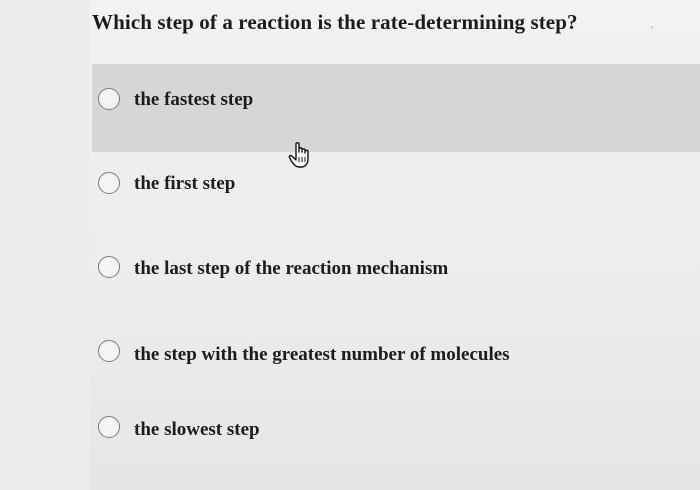 The height and width of the screenshot is (490, 700). Describe the element at coordinates (291, 268) in the screenshot. I see `answer-label: the last step of the reaction mechanism` at that location.